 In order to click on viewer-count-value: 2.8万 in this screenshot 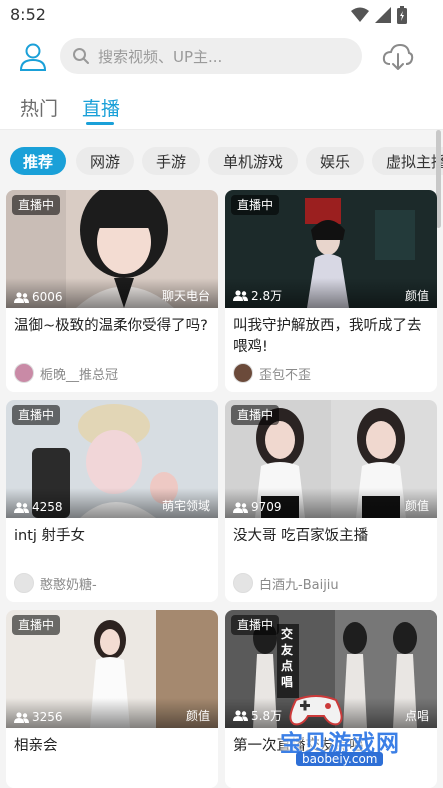, I will do `click(267, 296)`.